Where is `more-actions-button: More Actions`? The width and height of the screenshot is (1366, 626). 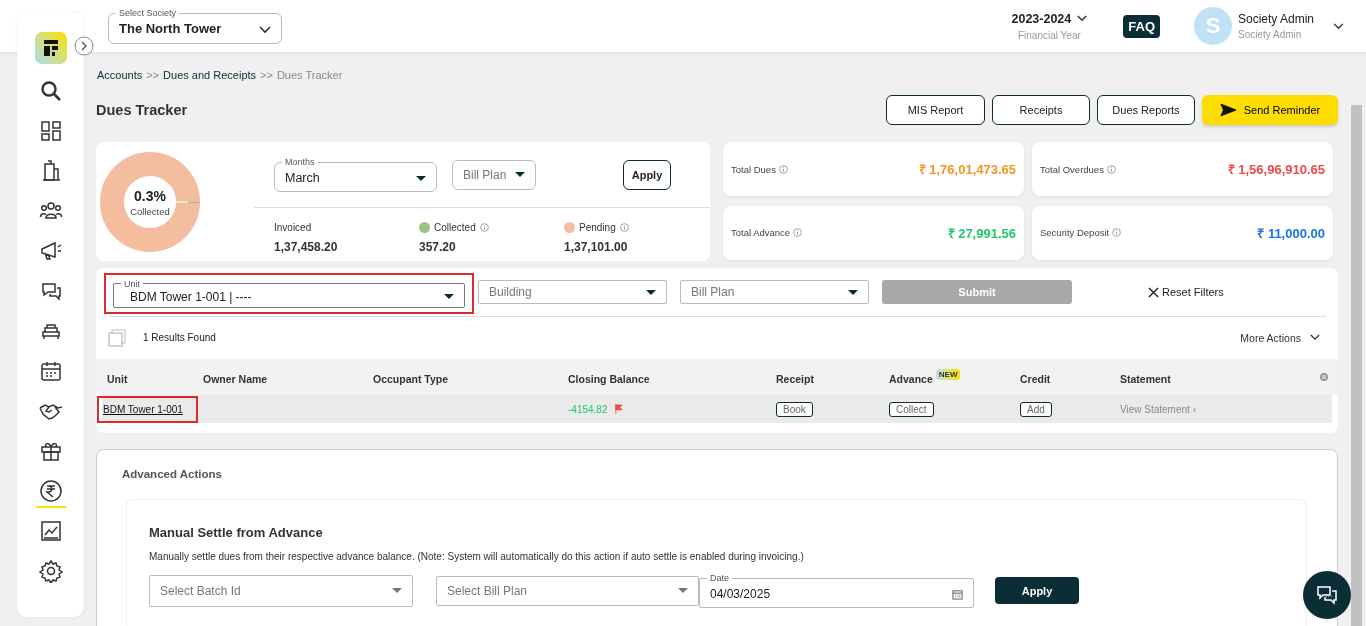
more-actions-button: More Actions is located at coordinates (1280, 337).